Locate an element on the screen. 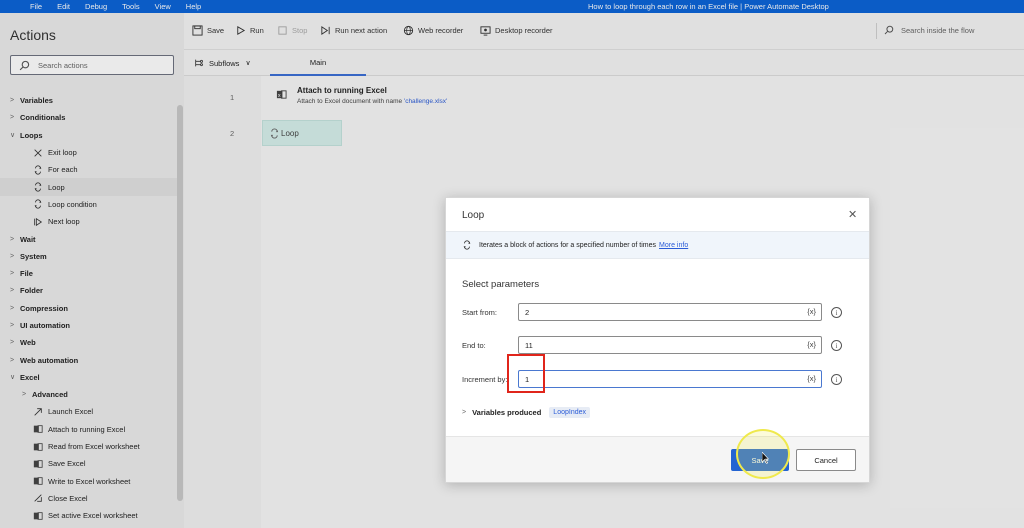  close-icon: ✕ is located at coordinates (852, 214).